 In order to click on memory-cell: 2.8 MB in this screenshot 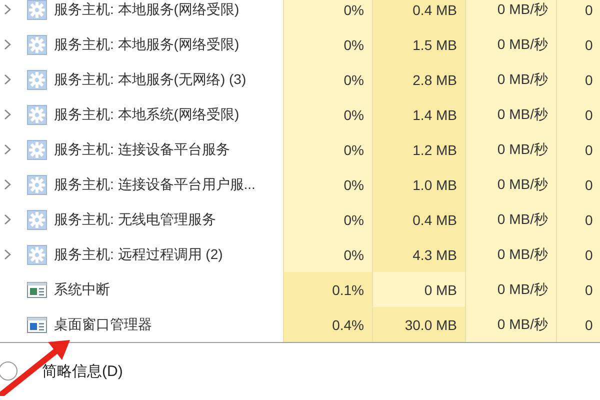, I will do `click(419, 79)`.